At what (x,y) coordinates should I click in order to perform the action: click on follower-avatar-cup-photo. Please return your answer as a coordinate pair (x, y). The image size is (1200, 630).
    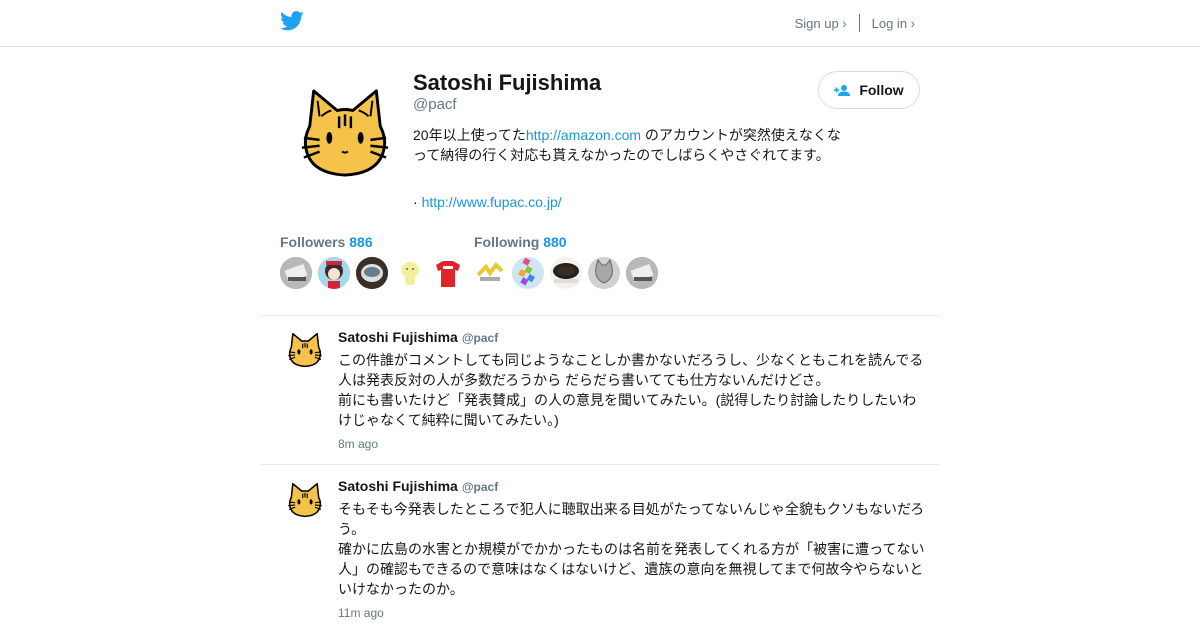
    Looking at the image, I should click on (372, 273).